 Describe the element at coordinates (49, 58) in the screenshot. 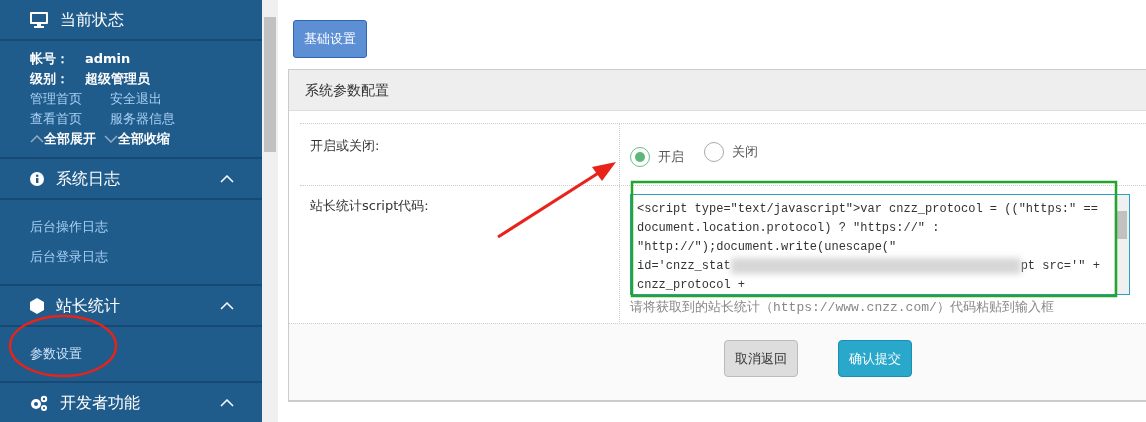

I see `info-label: 帐号：` at that location.